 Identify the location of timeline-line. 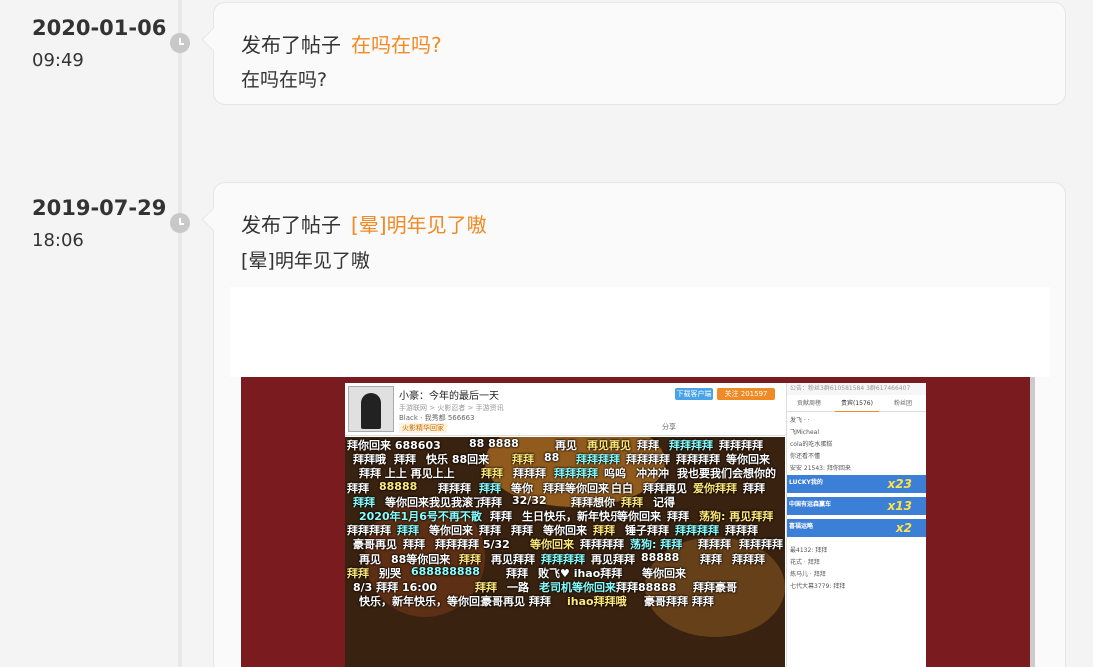
(180, 333).